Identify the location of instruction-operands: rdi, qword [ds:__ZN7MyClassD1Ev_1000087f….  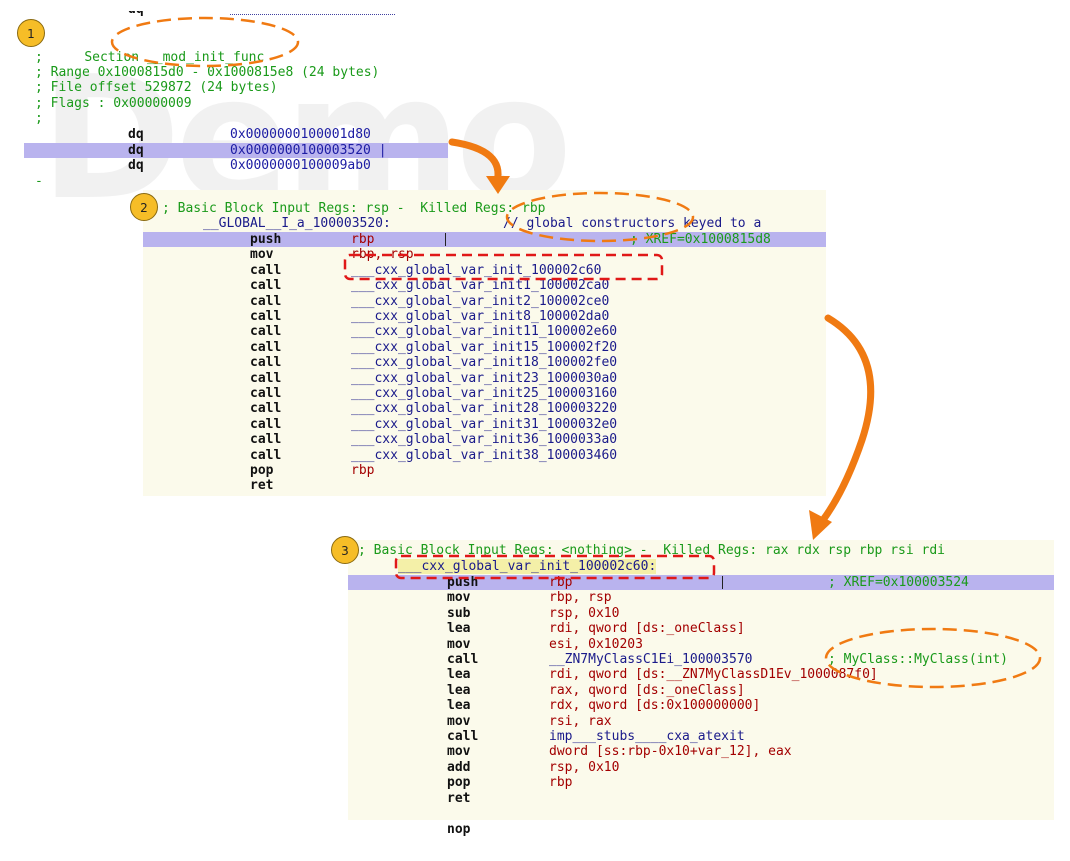
(713, 675).